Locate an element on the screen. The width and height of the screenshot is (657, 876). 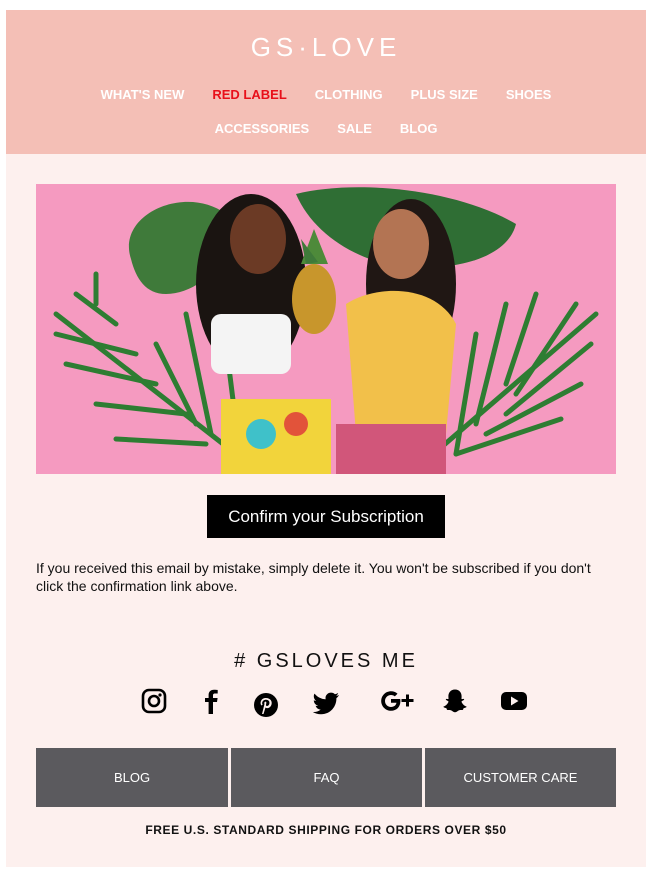
nav-accessories: ACCESSORIES is located at coordinates (262, 128).